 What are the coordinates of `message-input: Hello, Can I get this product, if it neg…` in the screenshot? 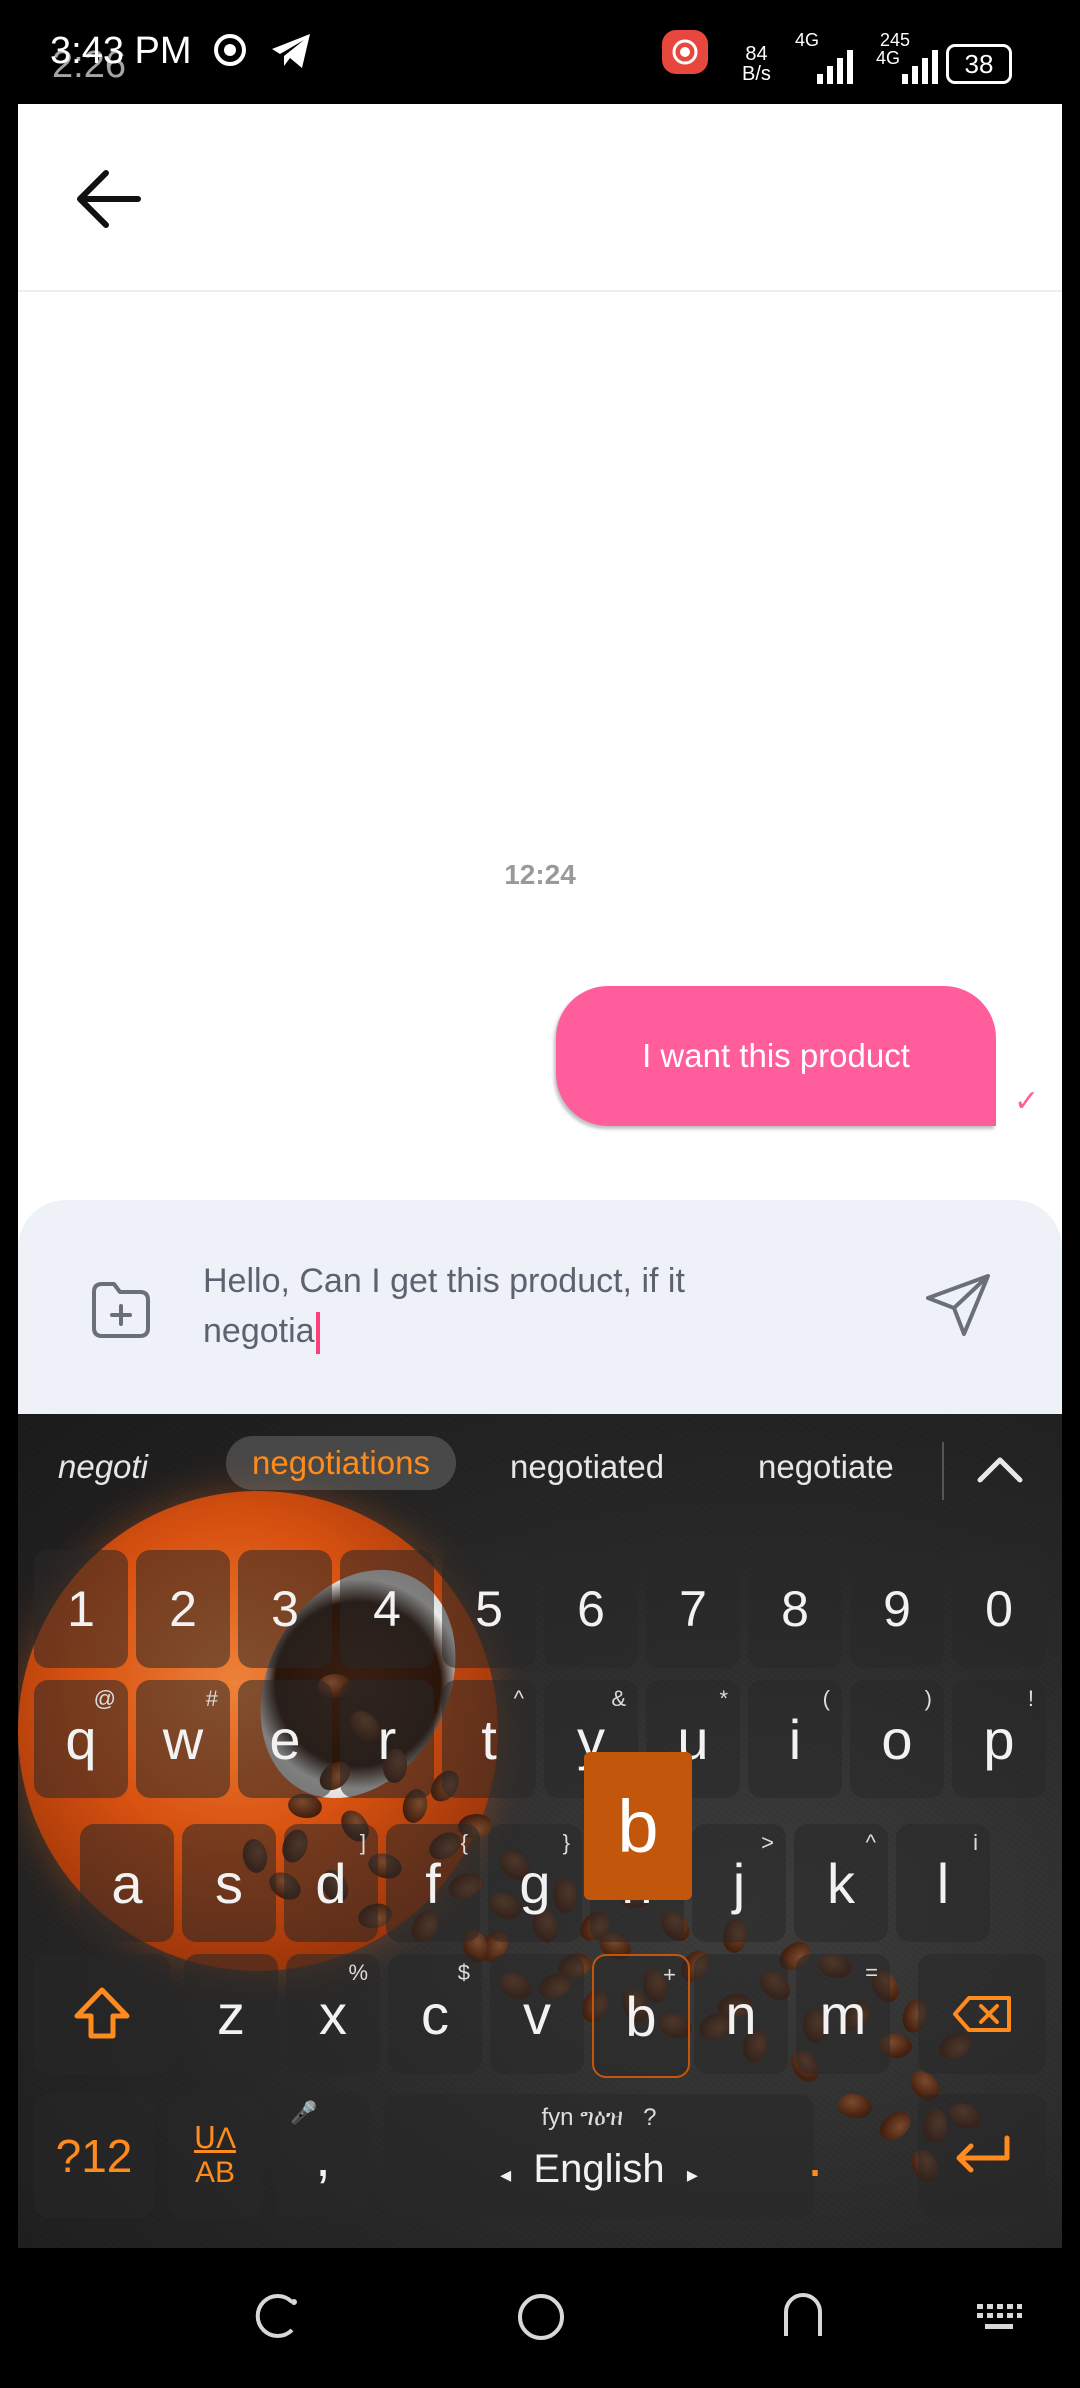 It's located at (503, 1306).